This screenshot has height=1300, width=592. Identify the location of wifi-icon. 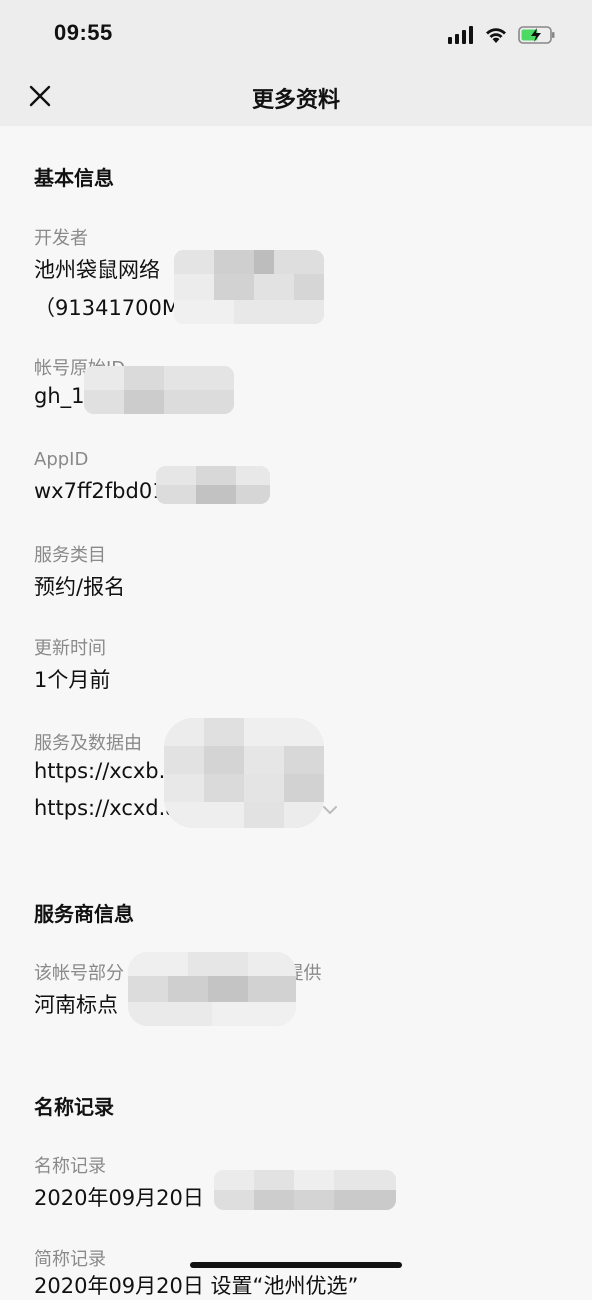
(496, 35).